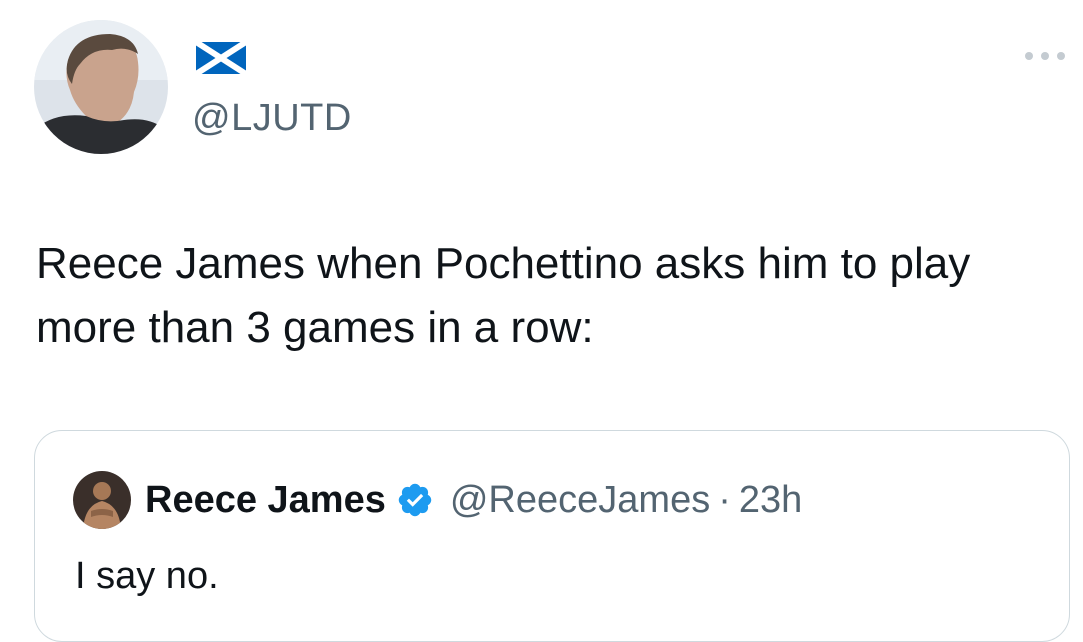 The height and width of the screenshot is (642, 1083). Describe the element at coordinates (147, 576) in the screenshot. I see `quoted-tweet-text: I say no.` at that location.